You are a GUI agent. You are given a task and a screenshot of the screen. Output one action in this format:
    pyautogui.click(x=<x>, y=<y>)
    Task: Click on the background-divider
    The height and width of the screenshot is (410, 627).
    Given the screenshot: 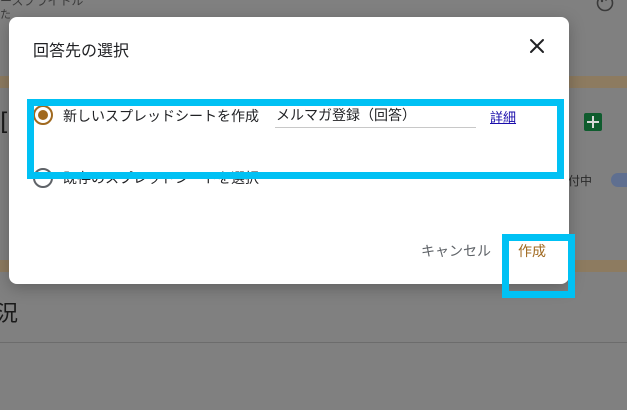 What is the action you would take?
    pyautogui.click(x=313, y=342)
    